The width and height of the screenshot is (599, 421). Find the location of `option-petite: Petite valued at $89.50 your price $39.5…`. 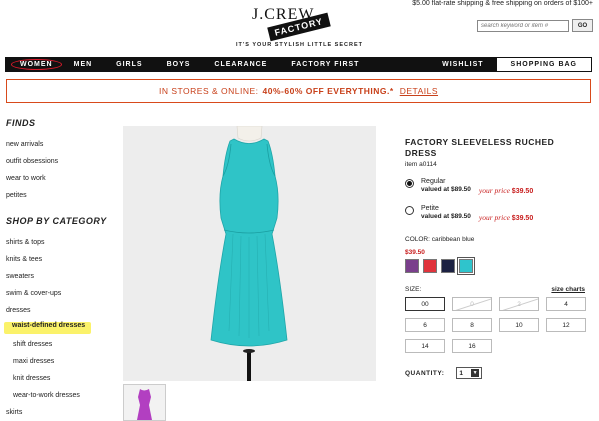

option-petite: Petite valued at $89.50 your price $39.5… is located at coordinates (495, 213).